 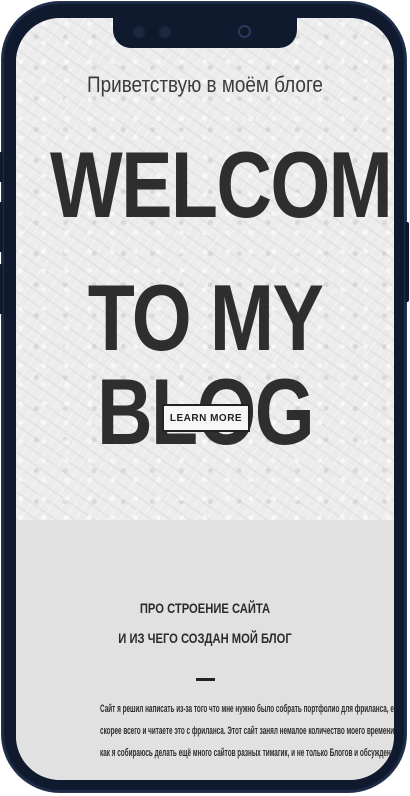 What do you see at coordinates (205, 608) in the screenshot?
I see `about-heading-line1: ПРО СТРОЕНИЕ САЙТА` at bounding box center [205, 608].